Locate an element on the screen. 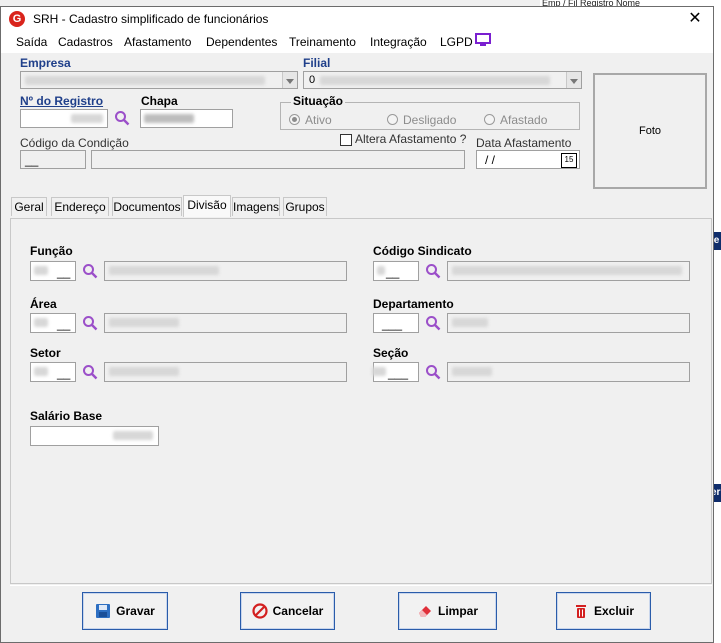 The image size is (721, 643). cancel-icon is located at coordinates (260, 611).